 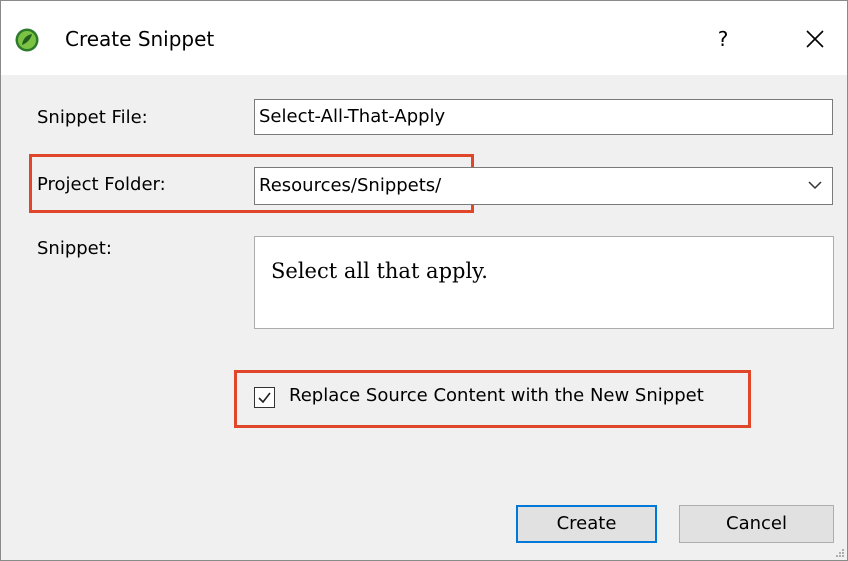 I want to click on close-icon, so click(x=815, y=39).